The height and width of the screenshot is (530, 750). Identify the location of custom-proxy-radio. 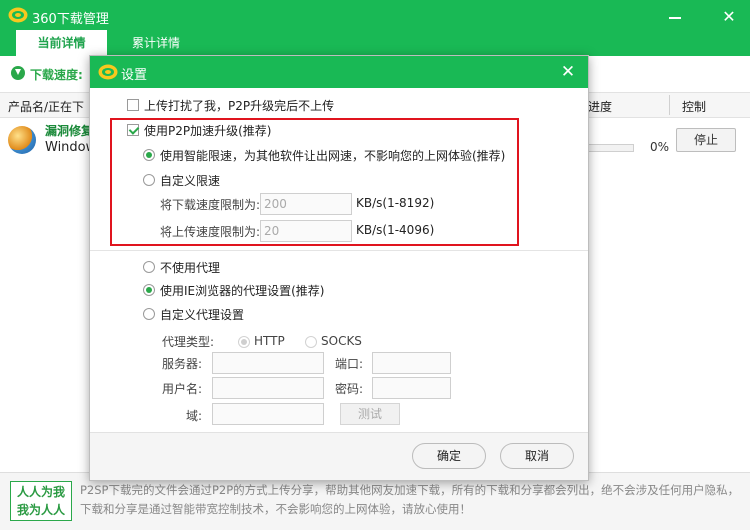
(149, 314).